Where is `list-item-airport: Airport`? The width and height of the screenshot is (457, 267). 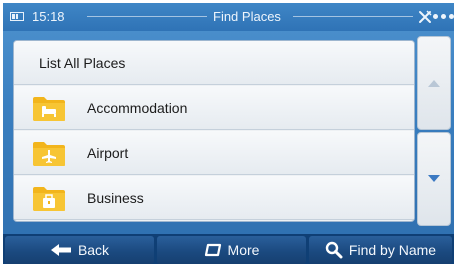 list-item-airport: Airport is located at coordinates (214, 153).